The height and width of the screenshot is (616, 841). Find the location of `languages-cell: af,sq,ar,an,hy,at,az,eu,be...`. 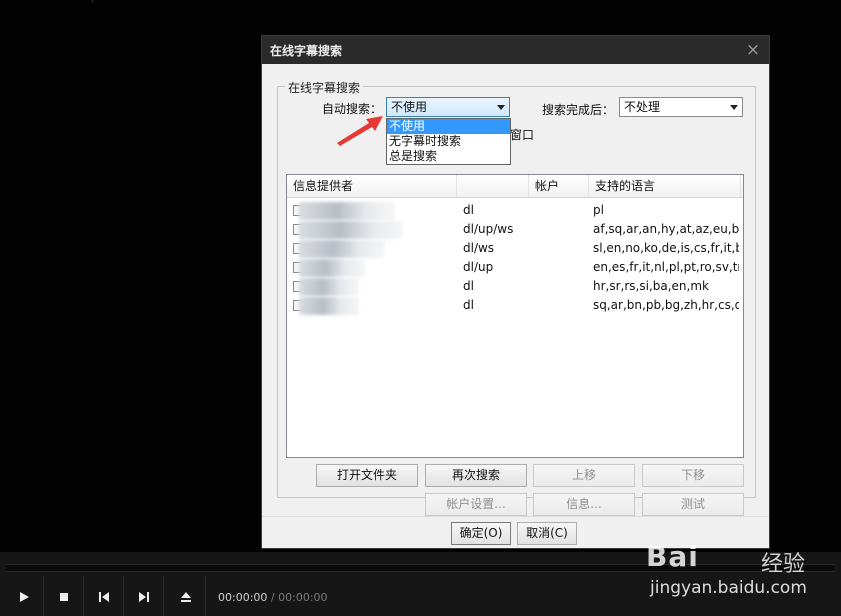

languages-cell: af,sq,ar,an,hy,at,az,eu,be... is located at coordinates (666, 229).